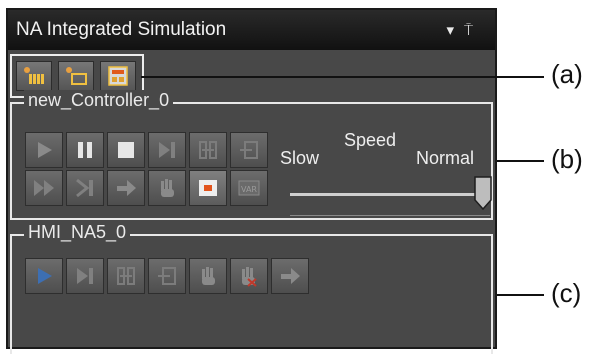 The width and height of the screenshot is (598, 354). What do you see at coordinates (567, 159) in the screenshot?
I see `callout-b: (b)` at bounding box center [567, 159].